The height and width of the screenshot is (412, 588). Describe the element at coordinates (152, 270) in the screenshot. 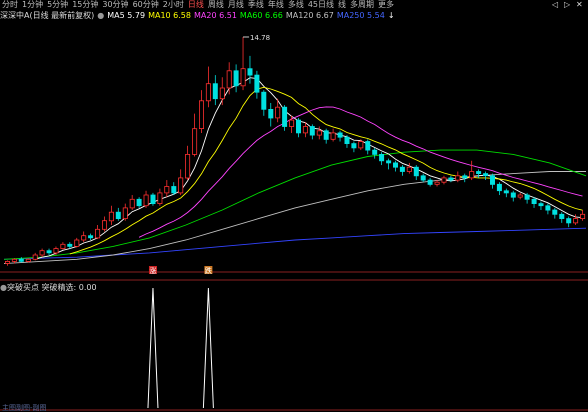

I see `signal-marker-label: 涨` at that location.